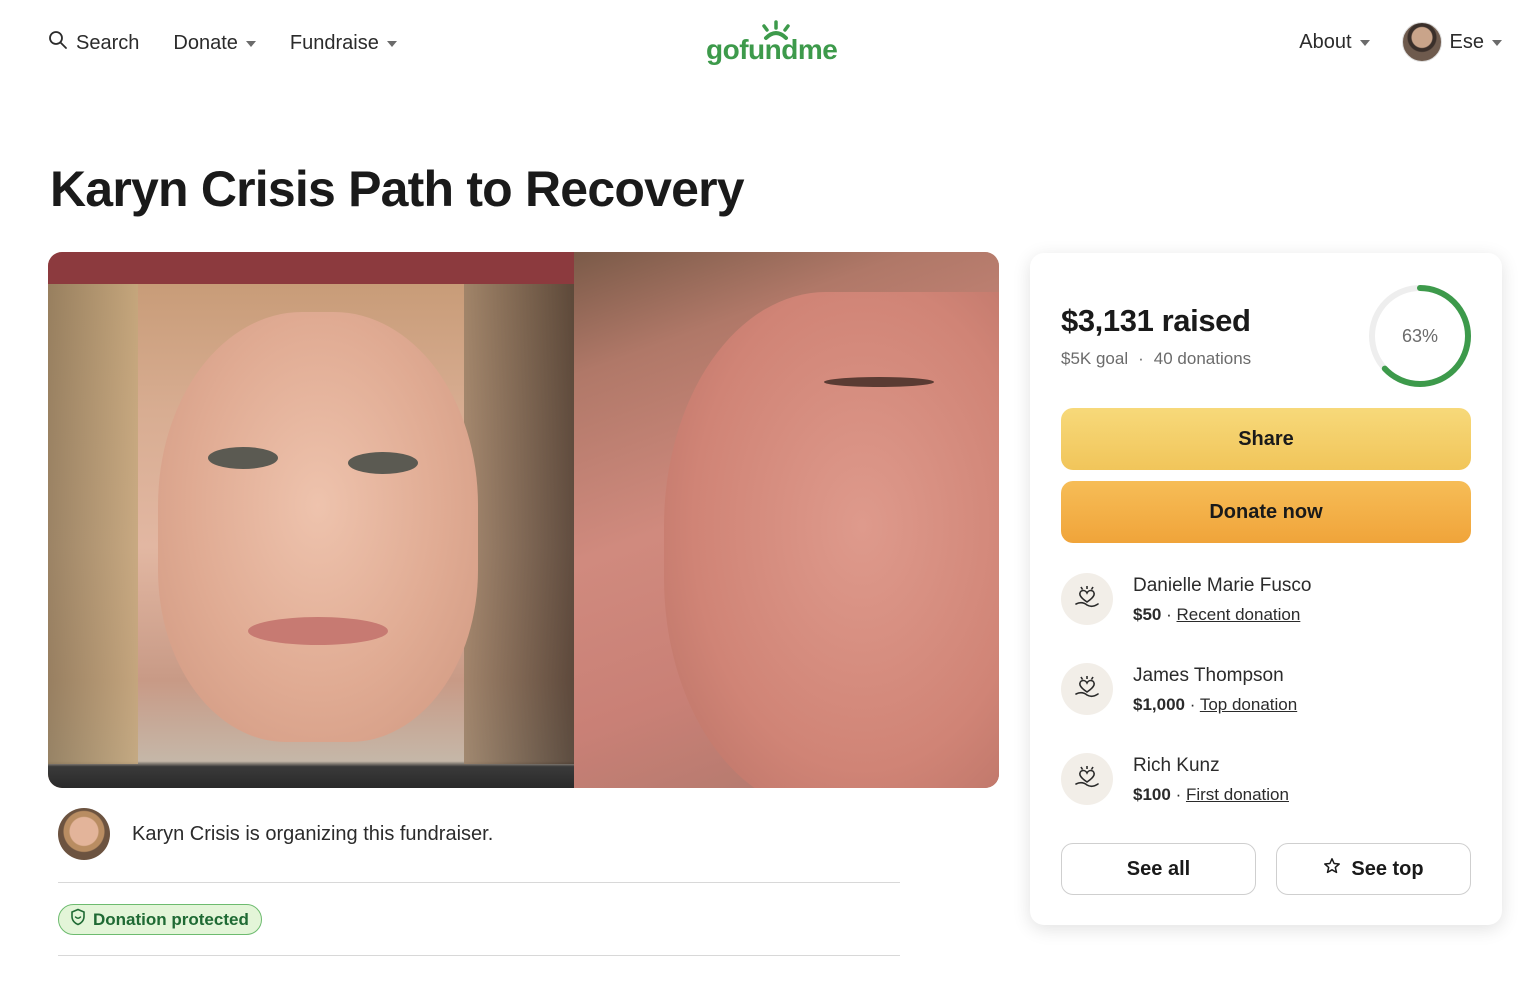 This screenshot has width=1536, height=981. I want to click on about-menu-label: About, so click(1325, 41).